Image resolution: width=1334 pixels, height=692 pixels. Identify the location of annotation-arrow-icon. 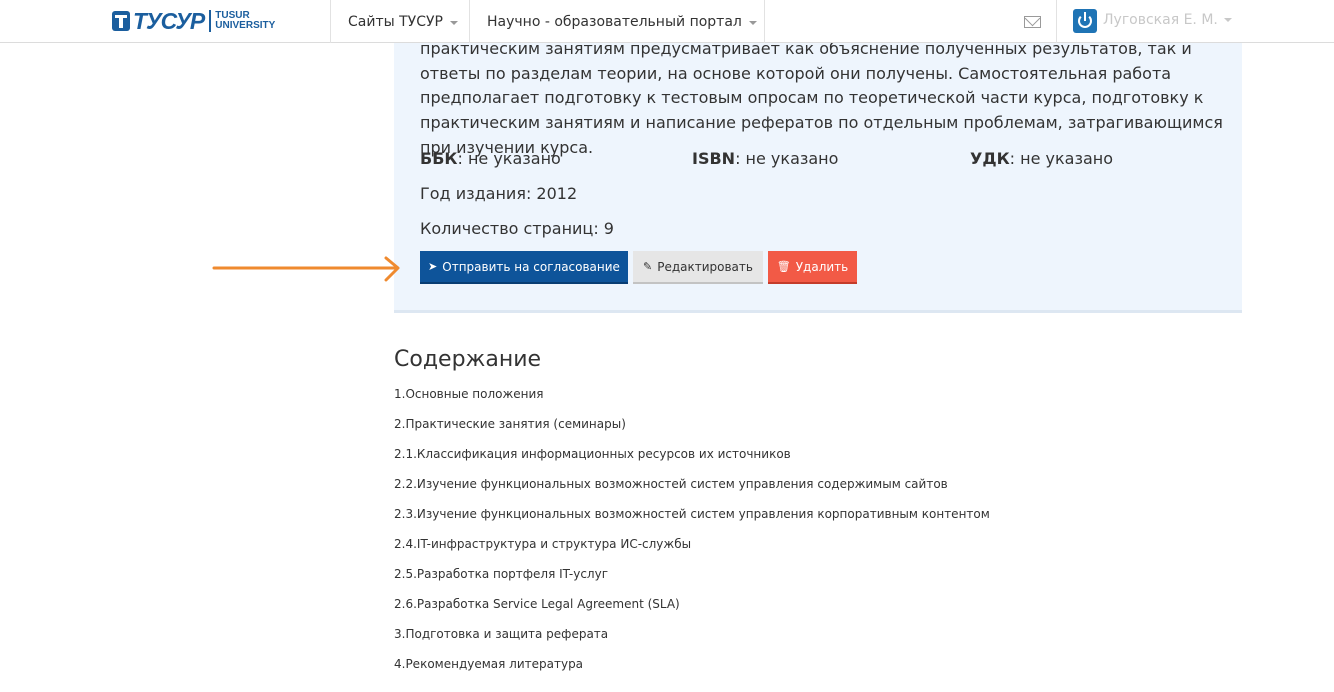
(306, 269).